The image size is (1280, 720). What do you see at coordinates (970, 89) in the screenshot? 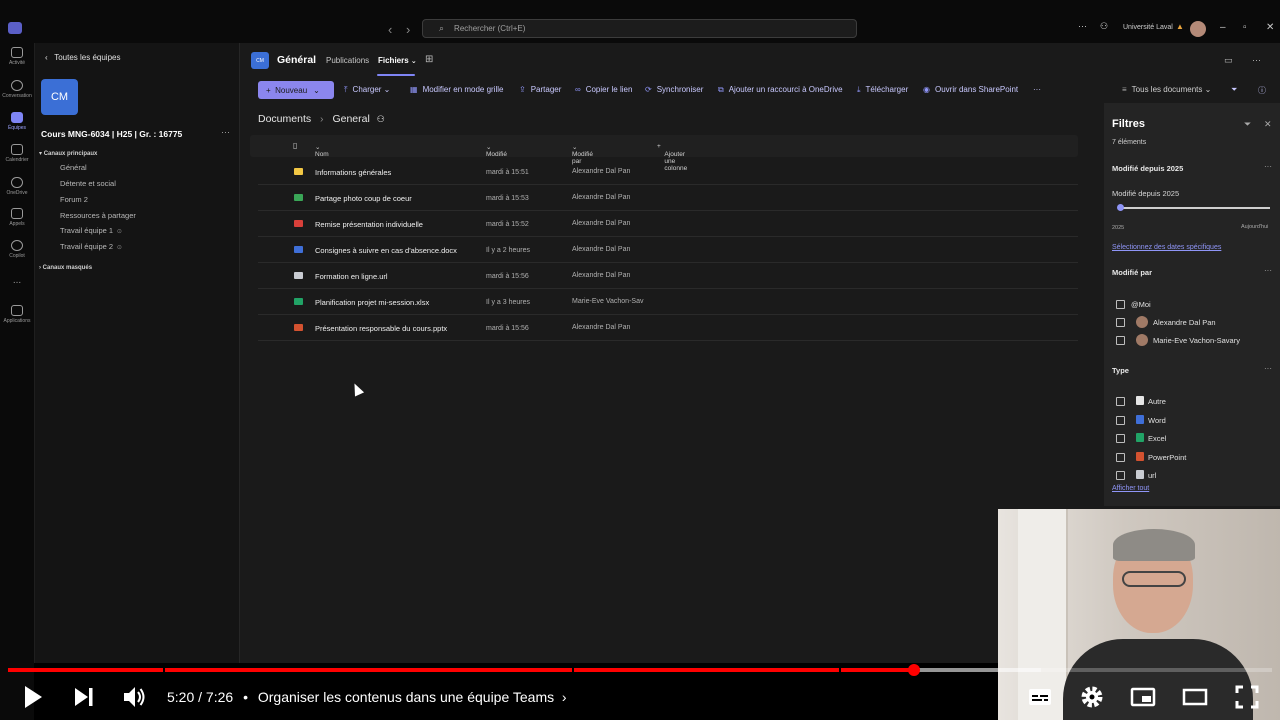
I see `open-sharepoint-button: ◉ Ouvrir dans SharePoint` at bounding box center [970, 89].